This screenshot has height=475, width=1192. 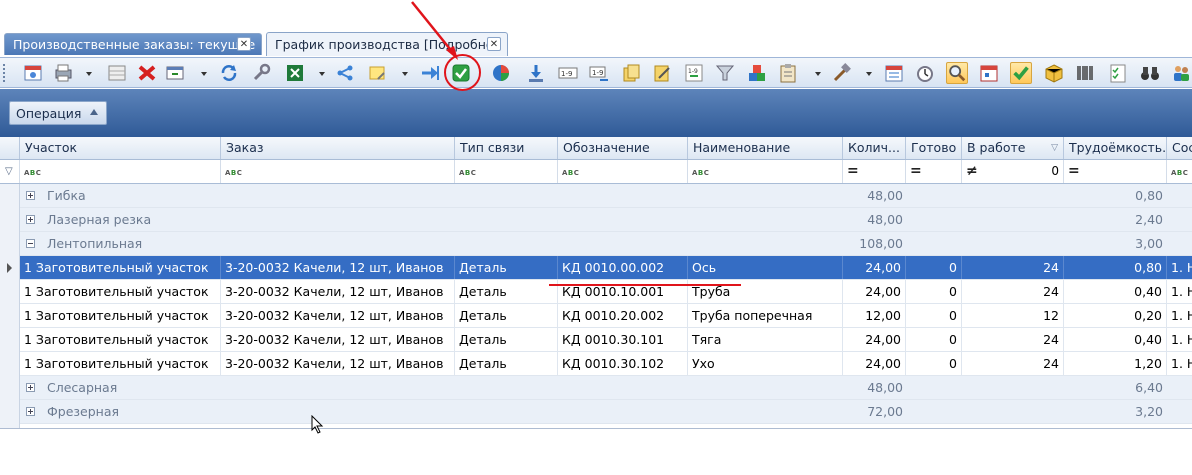 What do you see at coordinates (462, 72) in the screenshot?
I see `annotation-circle` at bounding box center [462, 72].